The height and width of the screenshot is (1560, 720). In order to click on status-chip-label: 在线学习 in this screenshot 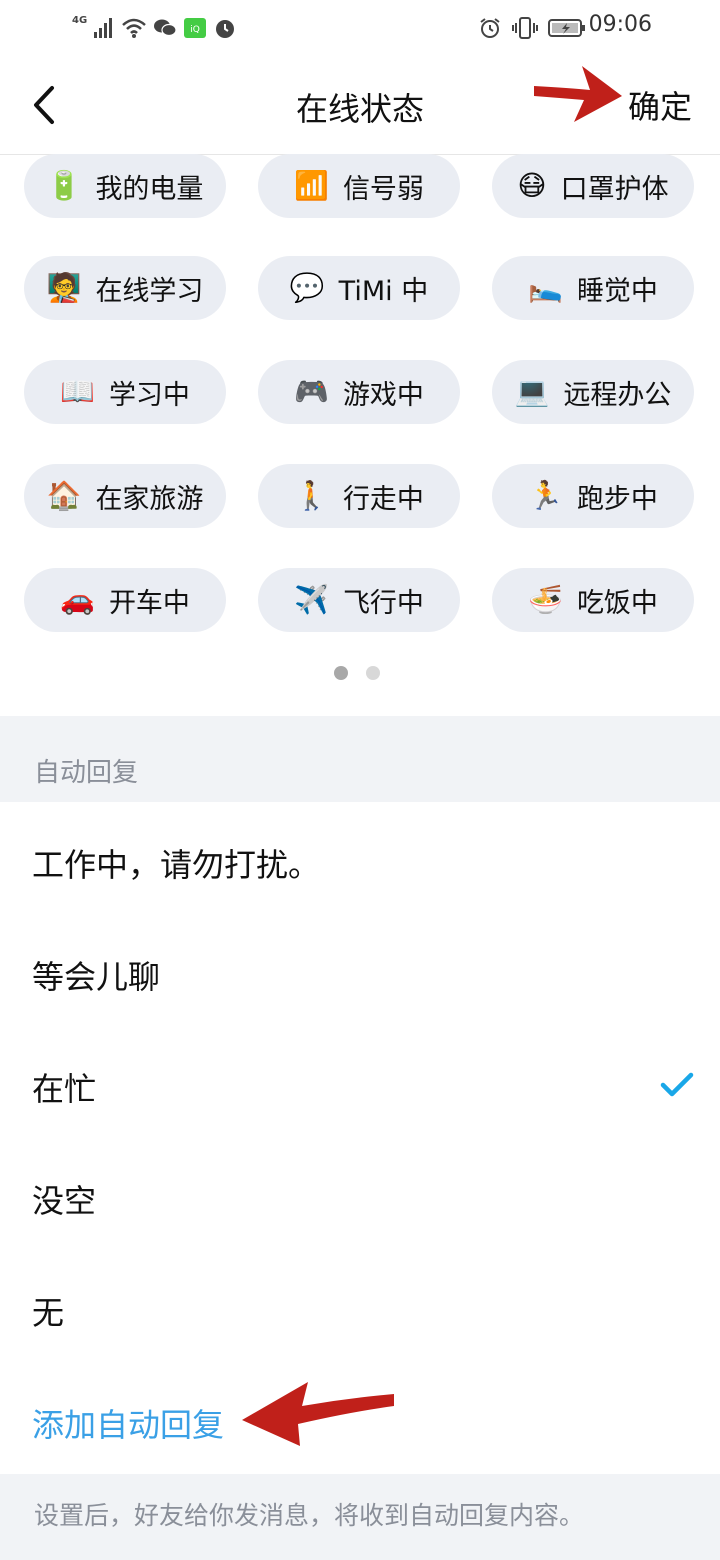, I will do `click(149, 291)`.